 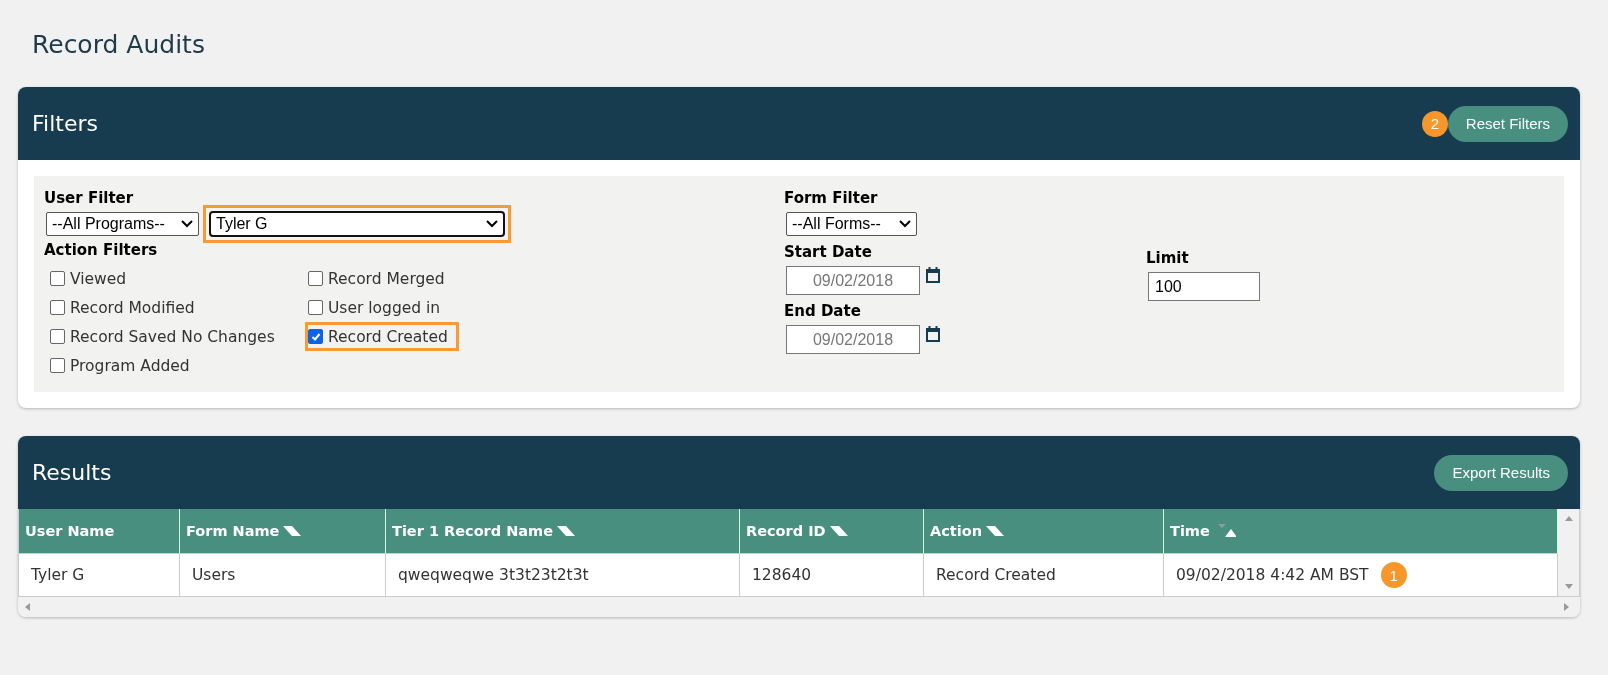 I want to click on column-header: Tier 1 Record Name, so click(x=563, y=531).